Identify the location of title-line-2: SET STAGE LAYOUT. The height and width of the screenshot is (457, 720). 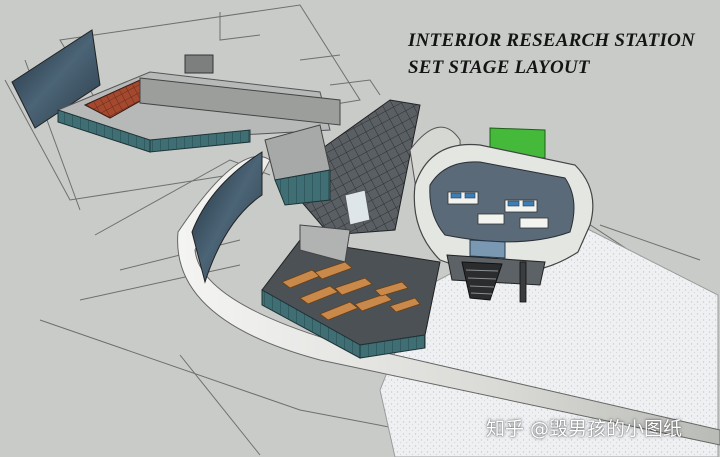
(499, 67).